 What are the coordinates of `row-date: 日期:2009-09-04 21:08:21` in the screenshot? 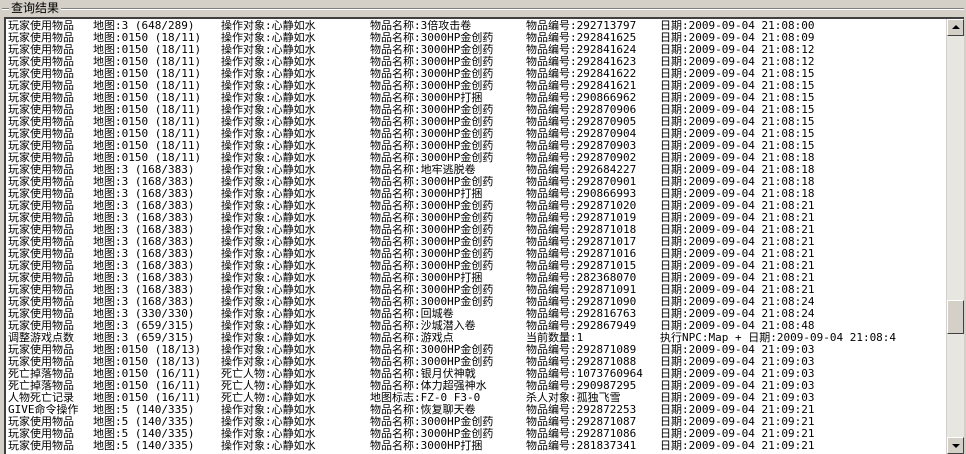 It's located at (737, 242).